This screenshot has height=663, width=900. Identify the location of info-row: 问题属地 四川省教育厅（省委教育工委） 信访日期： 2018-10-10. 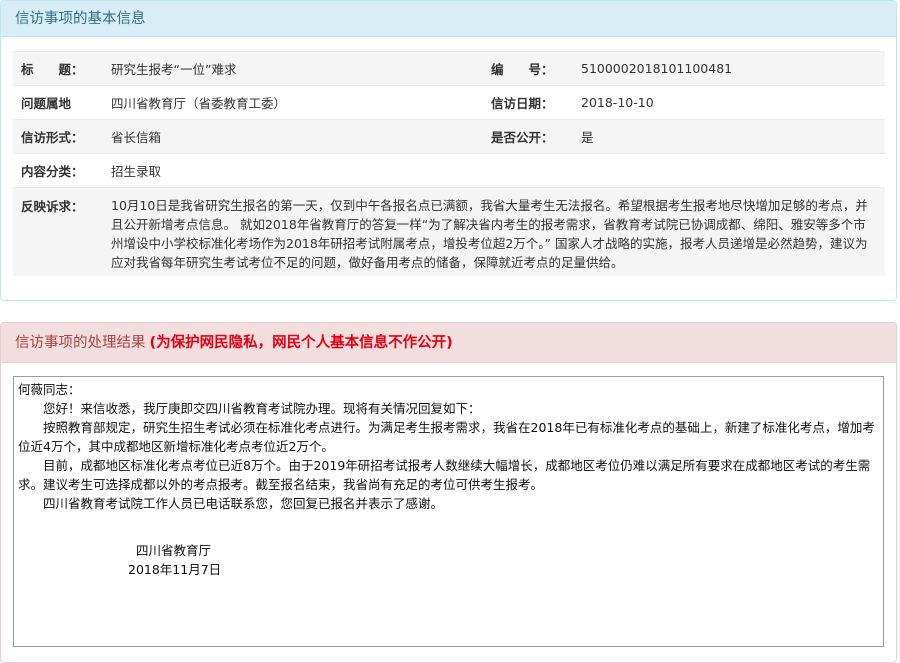
(449, 102).